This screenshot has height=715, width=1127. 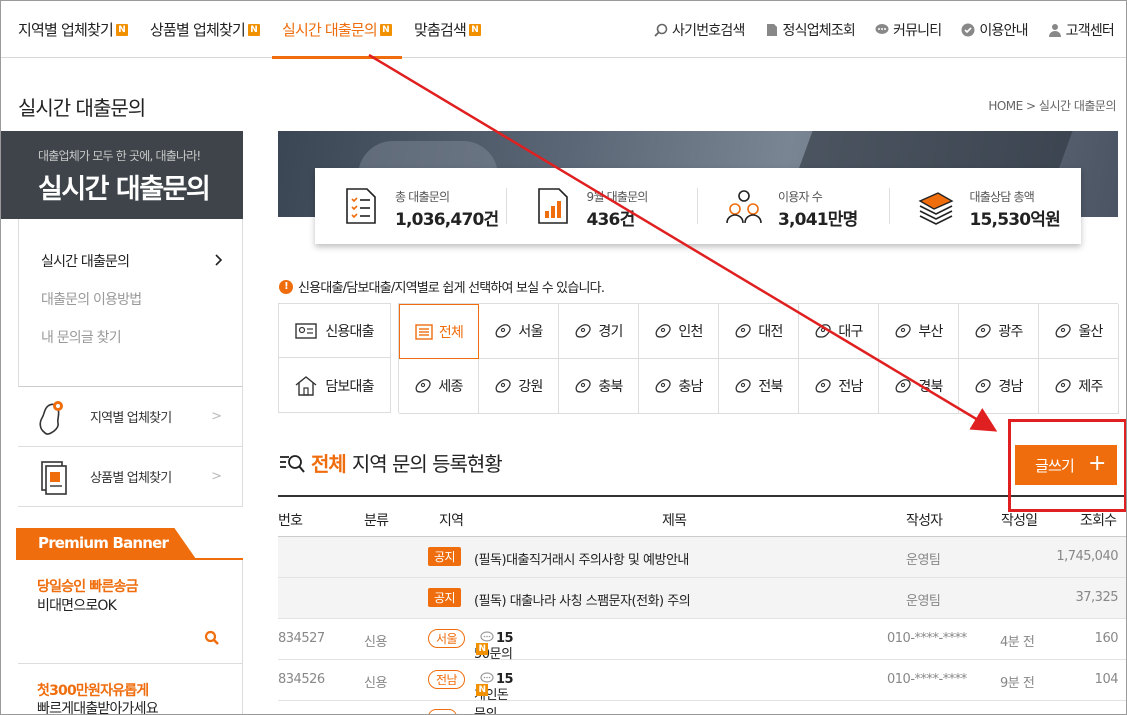 What do you see at coordinates (994, 29) in the screenshot?
I see `util-guide: 이용안내` at bounding box center [994, 29].